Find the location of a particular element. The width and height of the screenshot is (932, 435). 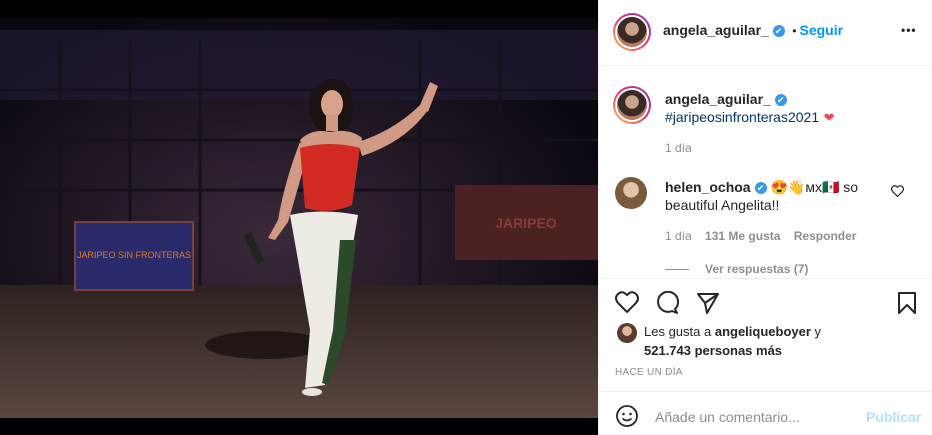

comment-text-line2: beautiful Angelita!! is located at coordinates (722, 205).